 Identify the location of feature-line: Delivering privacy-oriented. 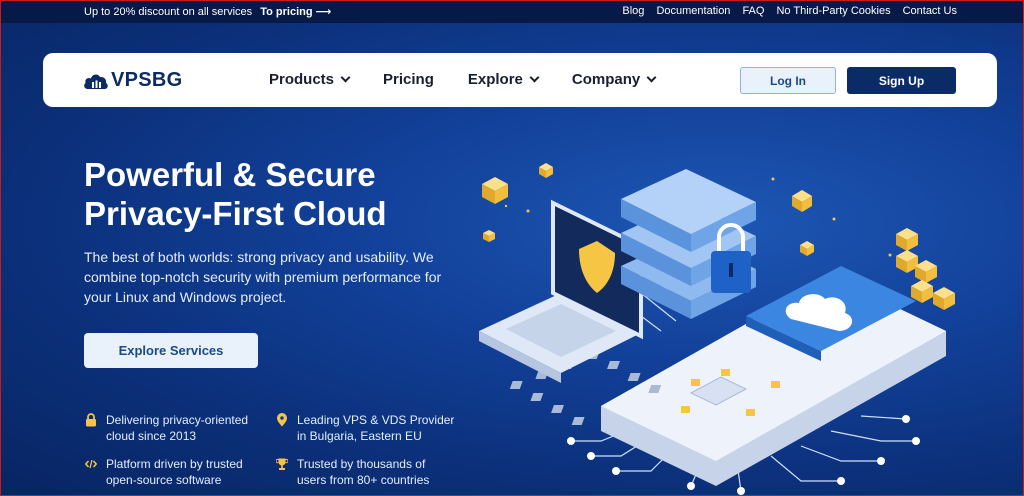
(177, 420).